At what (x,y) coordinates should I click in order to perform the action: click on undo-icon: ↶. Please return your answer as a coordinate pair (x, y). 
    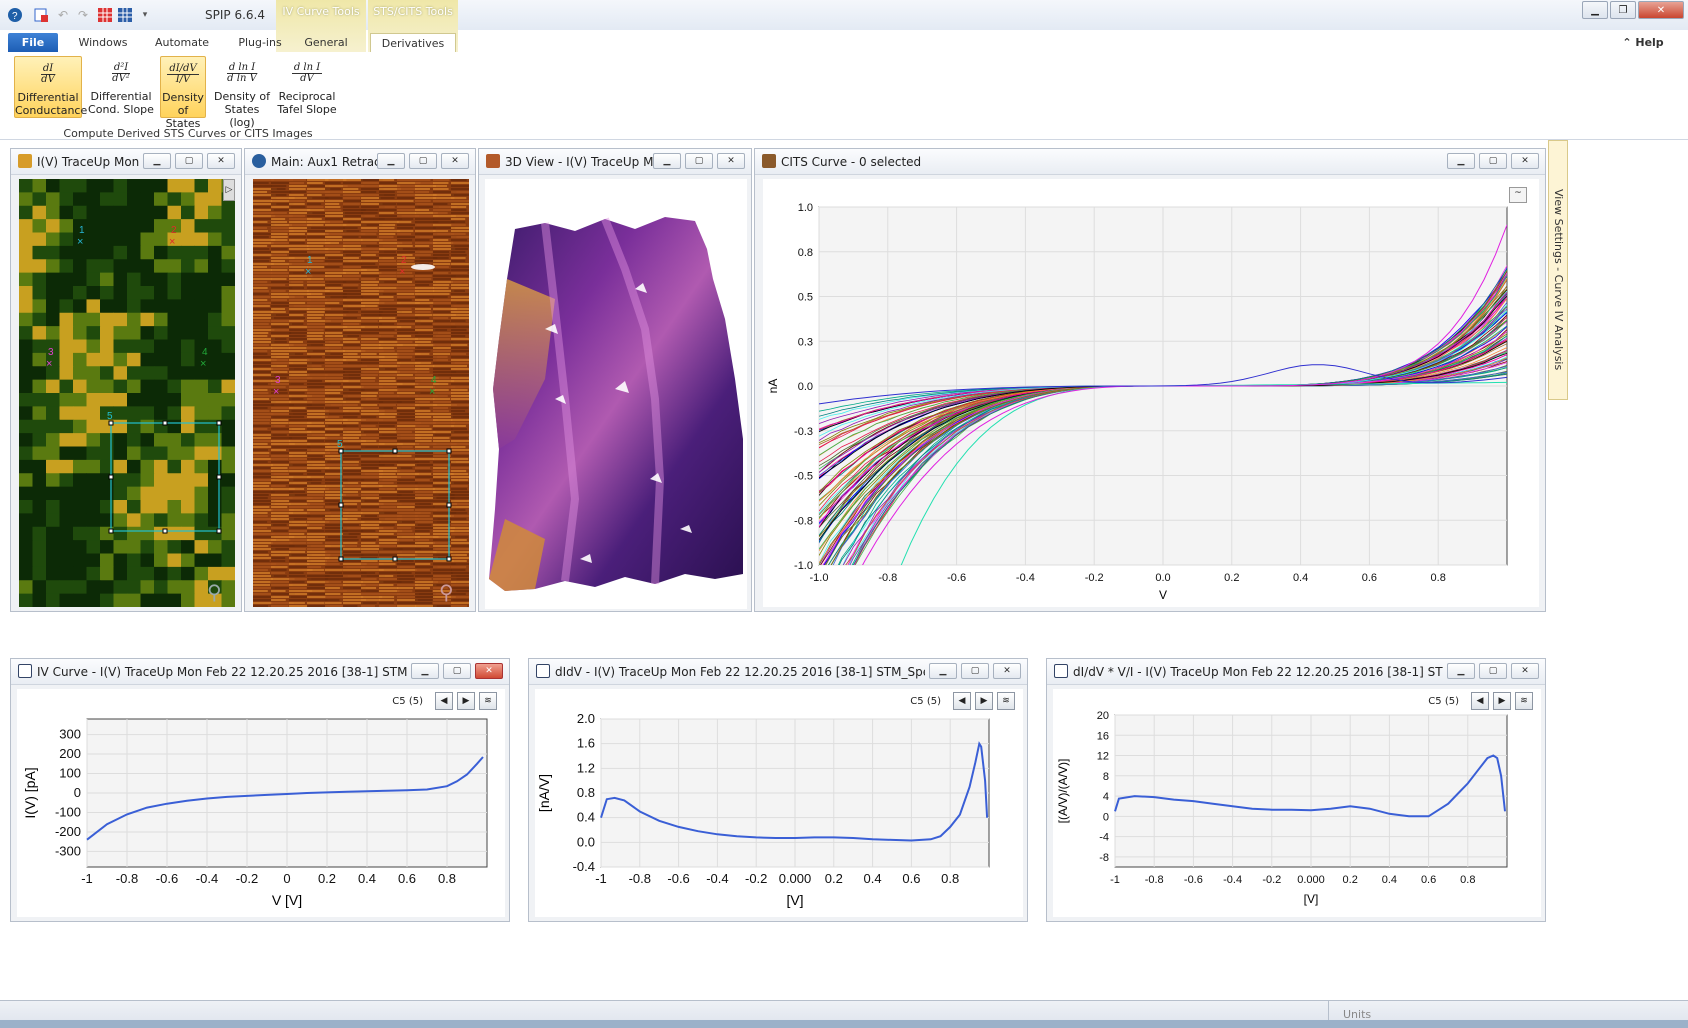
    Looking at the image, I should click on (63, 15).